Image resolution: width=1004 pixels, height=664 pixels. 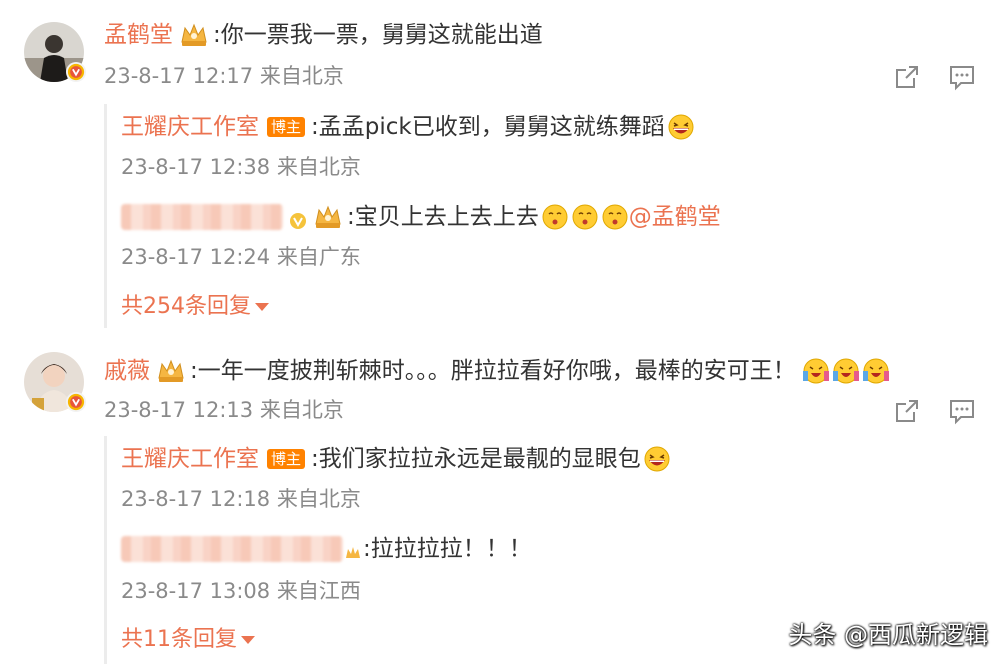 I want to click on more-replies-link: 共254条回复, so click(x=195, y=307).